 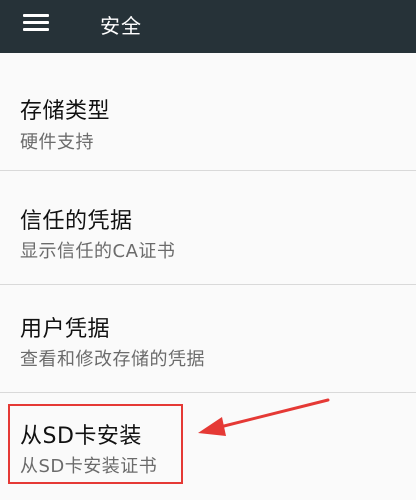 I want to click on list-item-subtitle: 查看和修改存储的凭据, so click(x=112, y=359).